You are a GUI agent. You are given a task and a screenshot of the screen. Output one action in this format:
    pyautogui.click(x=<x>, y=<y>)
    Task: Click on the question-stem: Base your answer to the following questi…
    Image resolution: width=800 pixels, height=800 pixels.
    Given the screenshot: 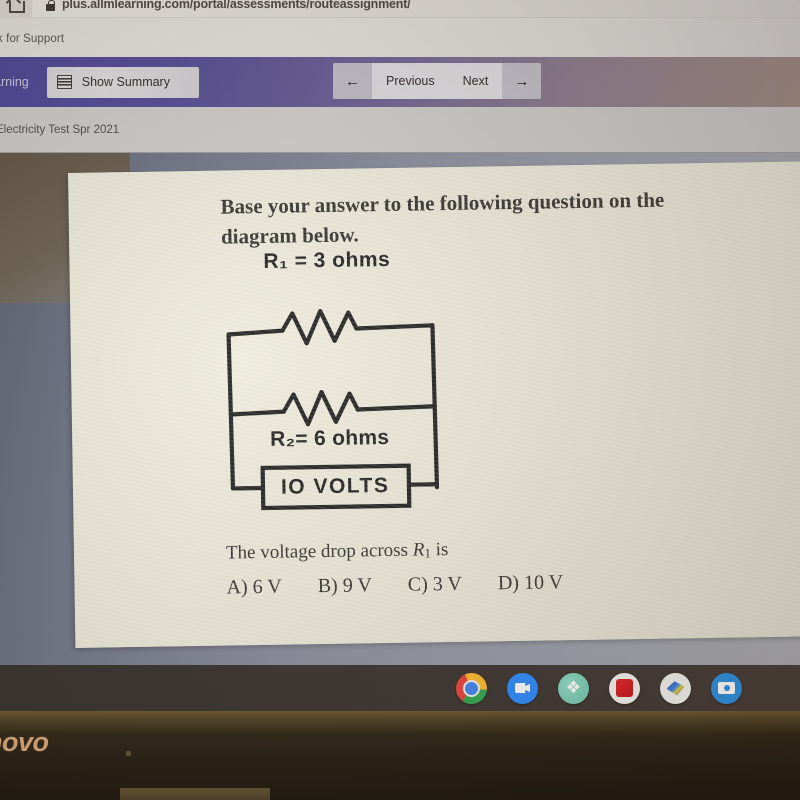 What is the action you would take?
    pyautogui.click(x=442, y=218)
    